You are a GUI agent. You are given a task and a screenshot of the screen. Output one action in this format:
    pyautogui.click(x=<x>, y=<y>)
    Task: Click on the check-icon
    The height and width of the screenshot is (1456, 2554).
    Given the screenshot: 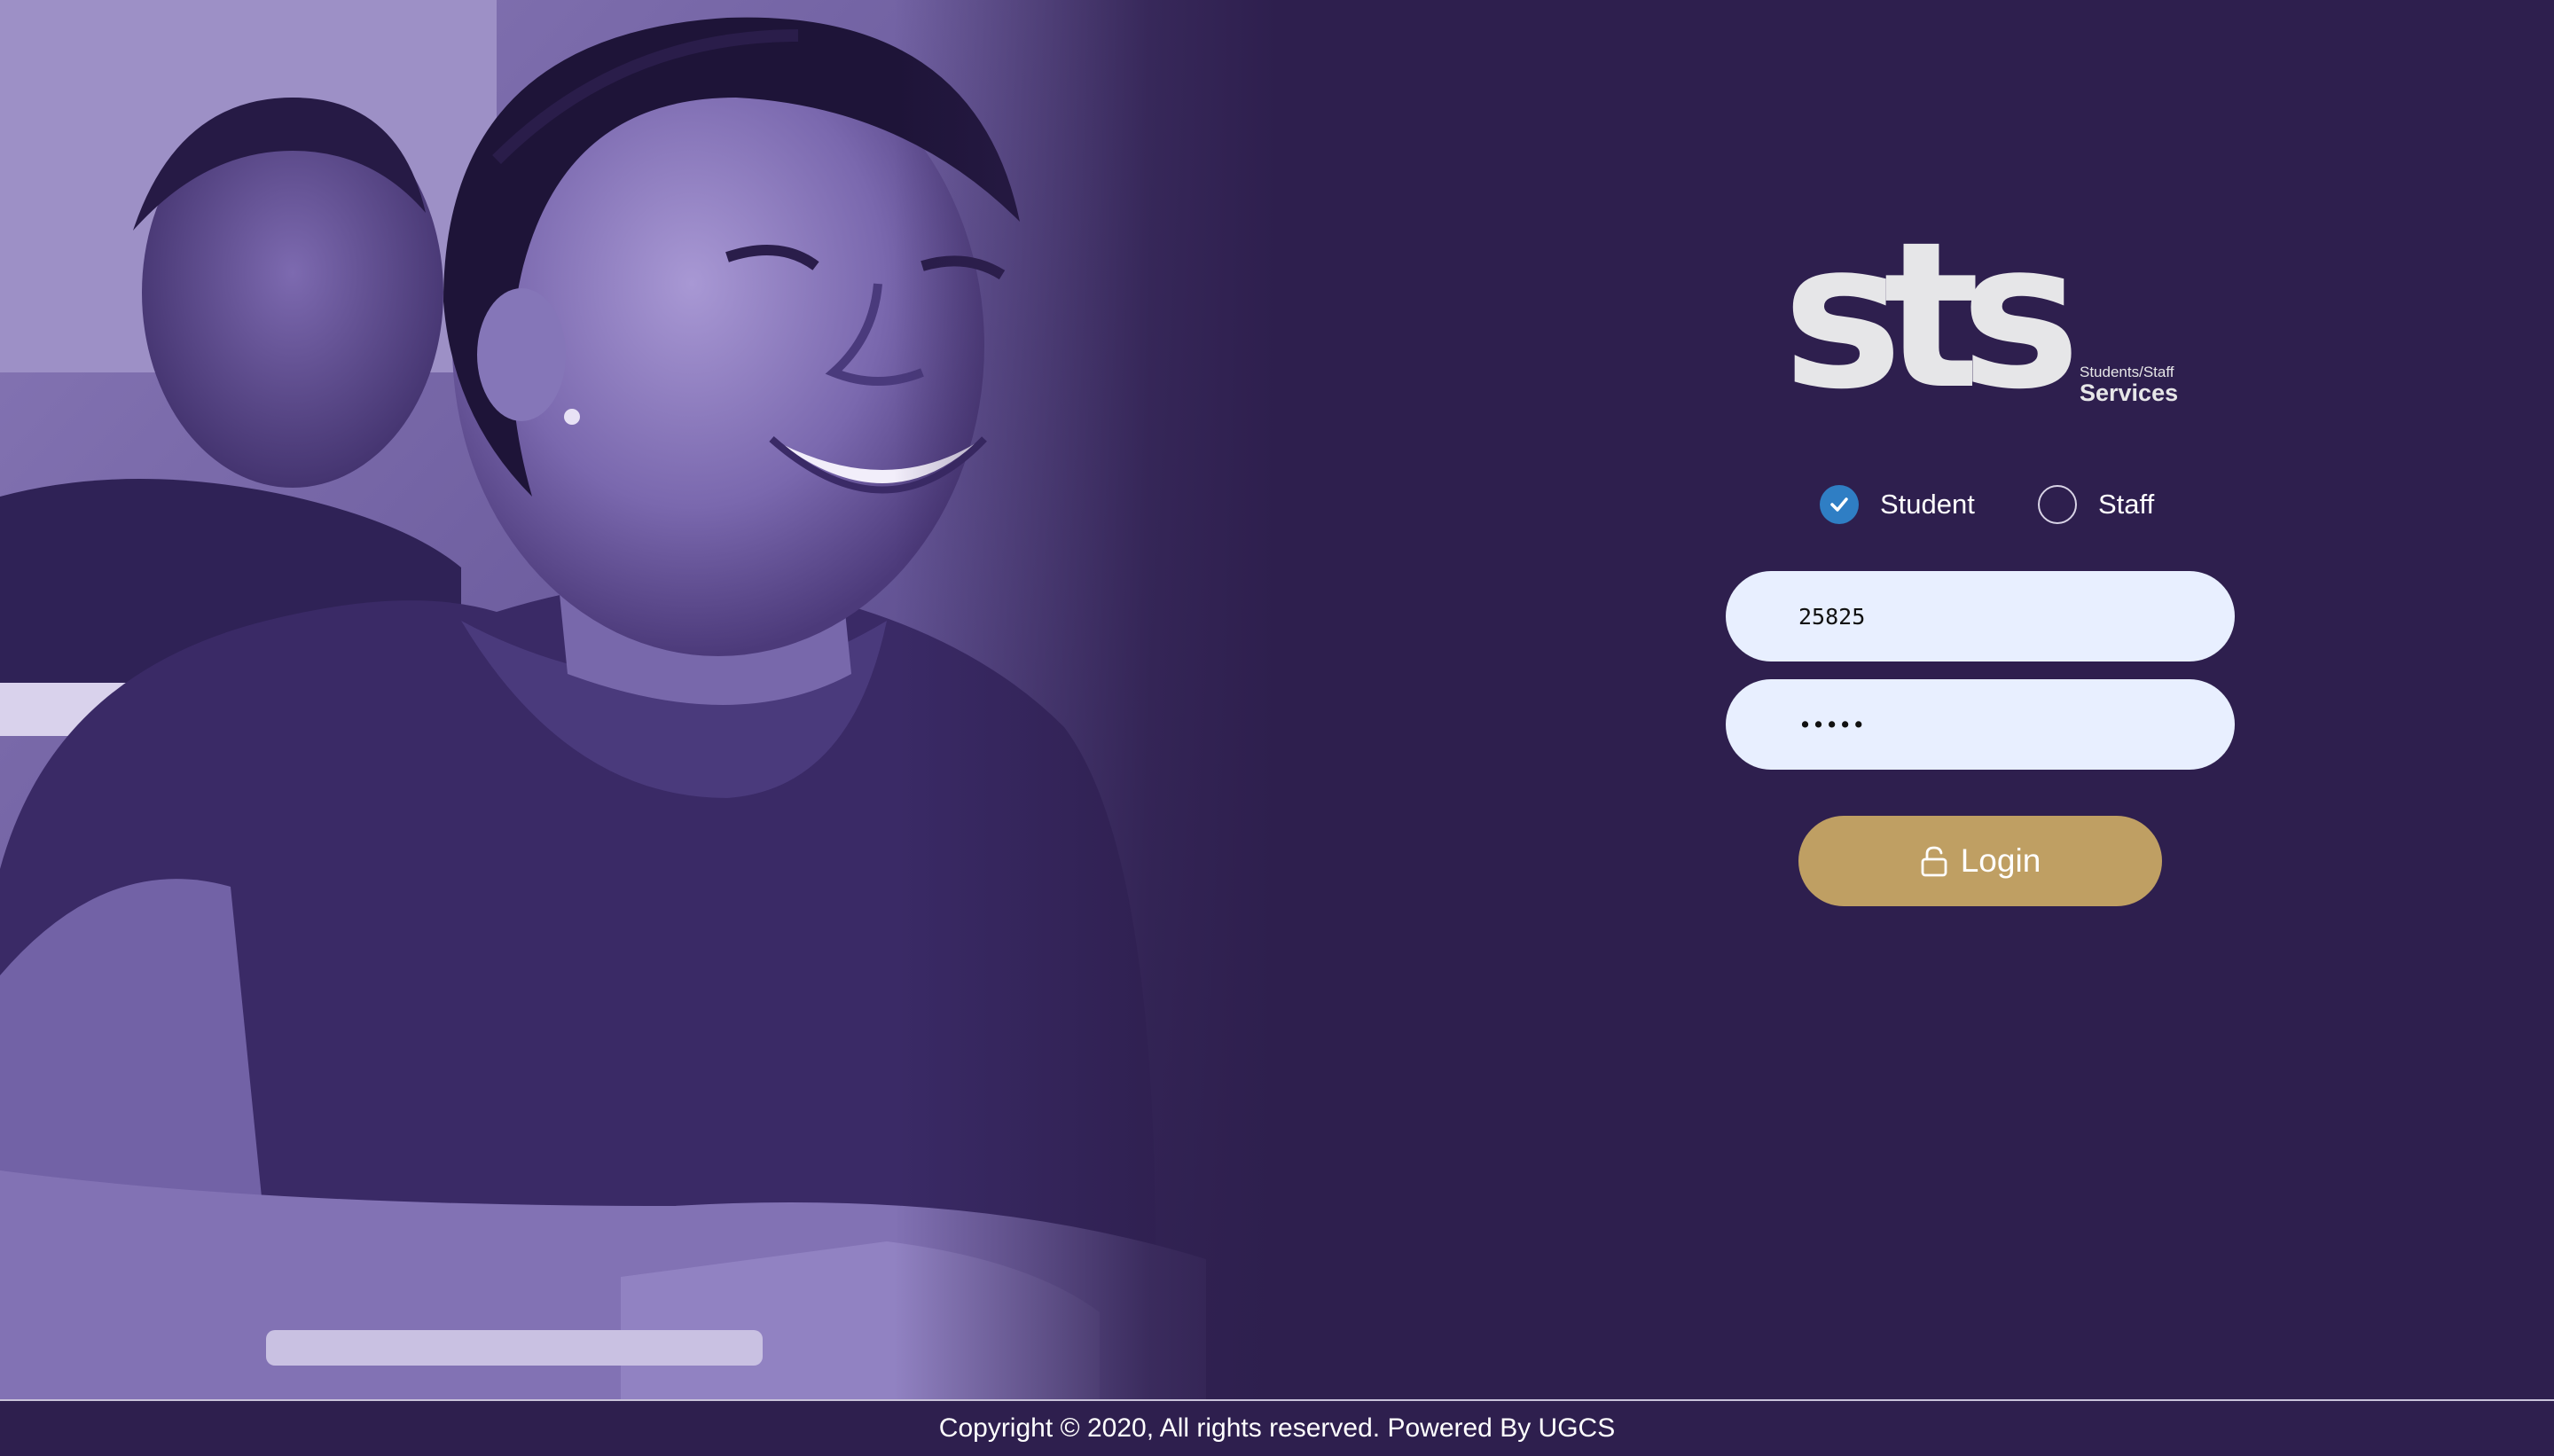 What is the action you would take?
    pyautogui.click(x=1839, y=504)
    